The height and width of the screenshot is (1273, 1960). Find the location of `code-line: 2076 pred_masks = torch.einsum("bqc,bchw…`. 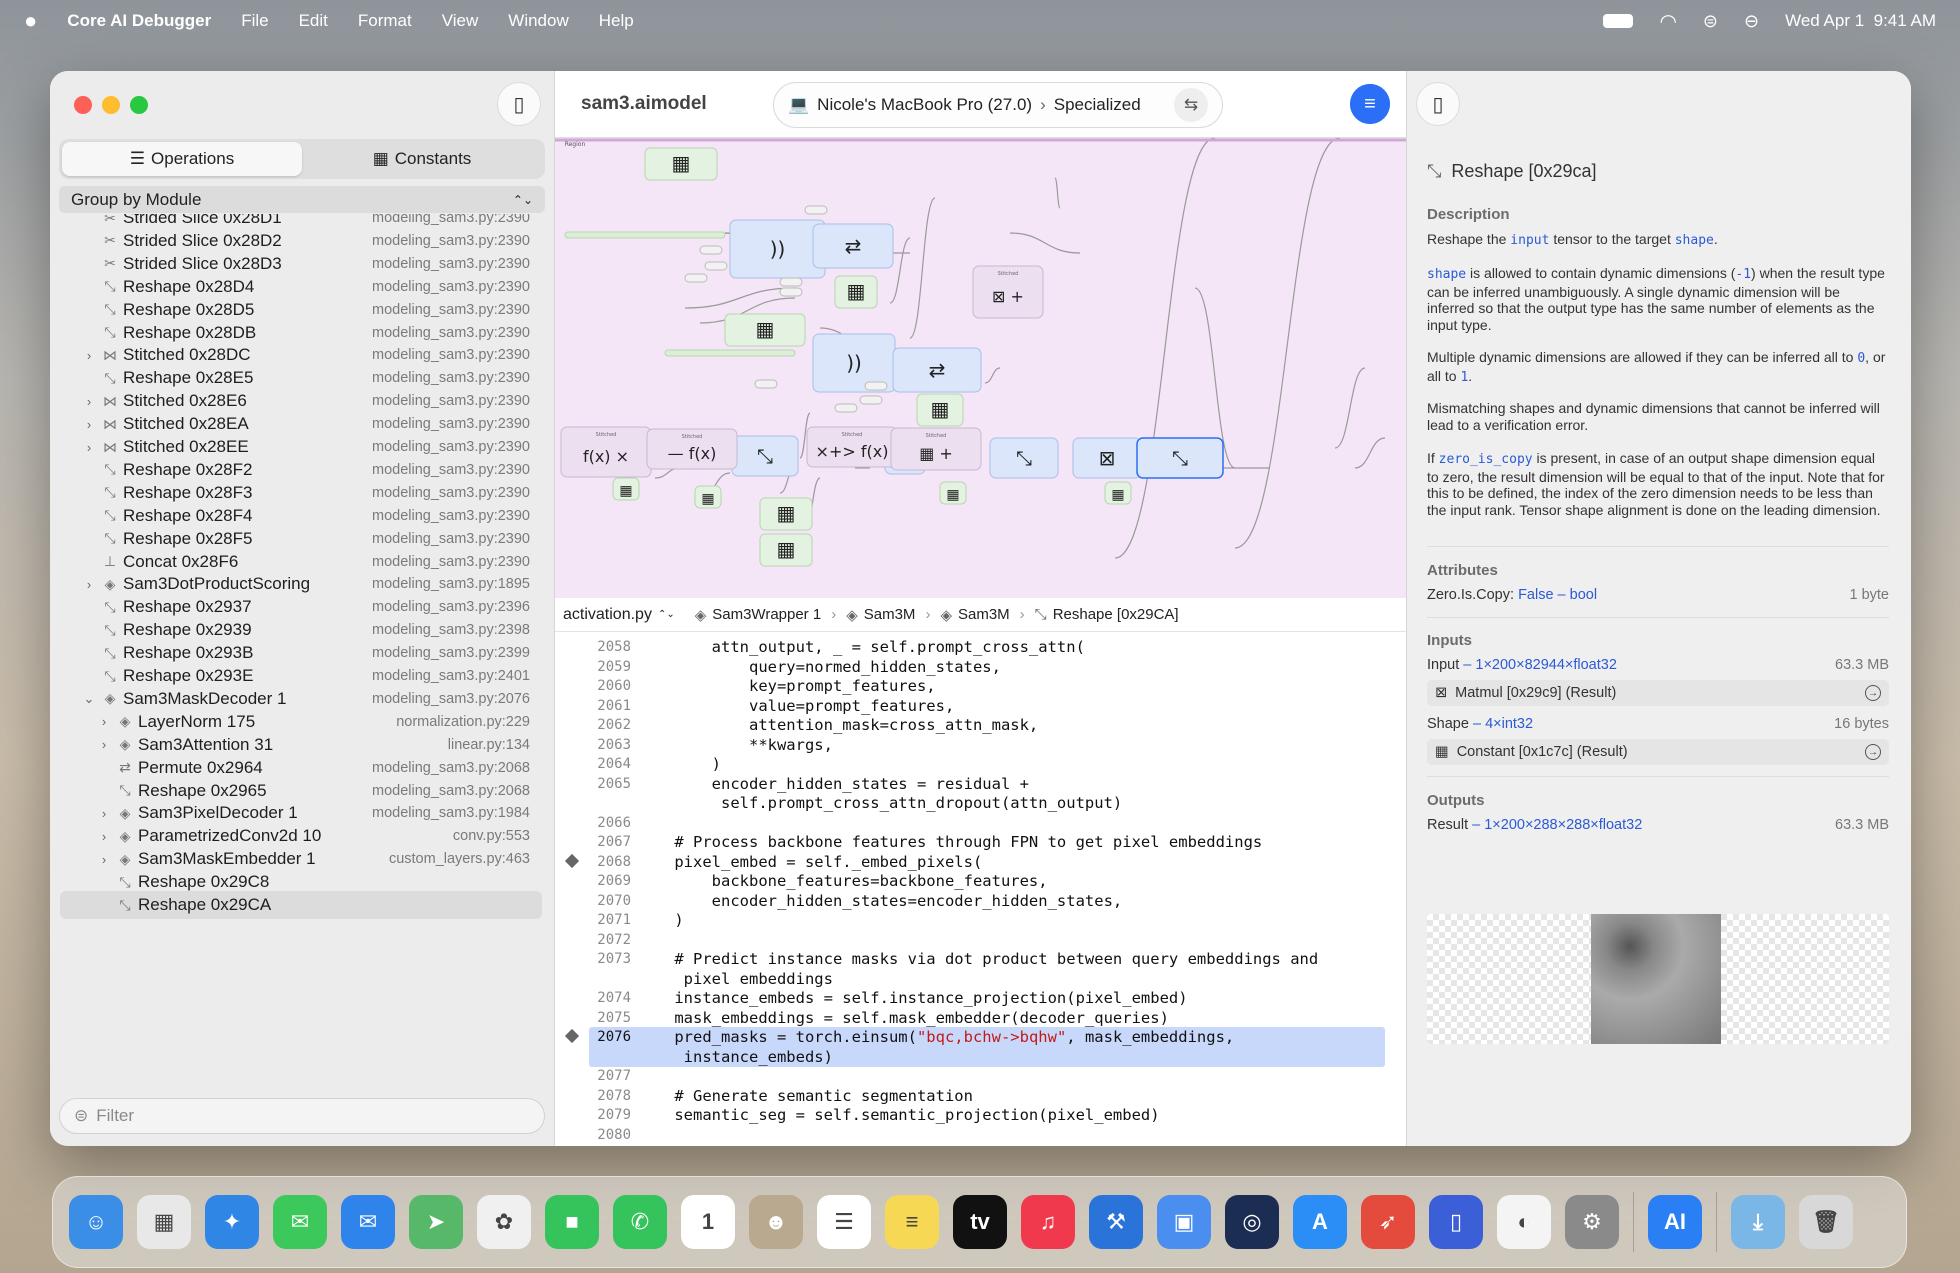

code-line: 2076 pred_masks = torch.einsum("bqc,bchw… is located at coordinates (980, 1047).